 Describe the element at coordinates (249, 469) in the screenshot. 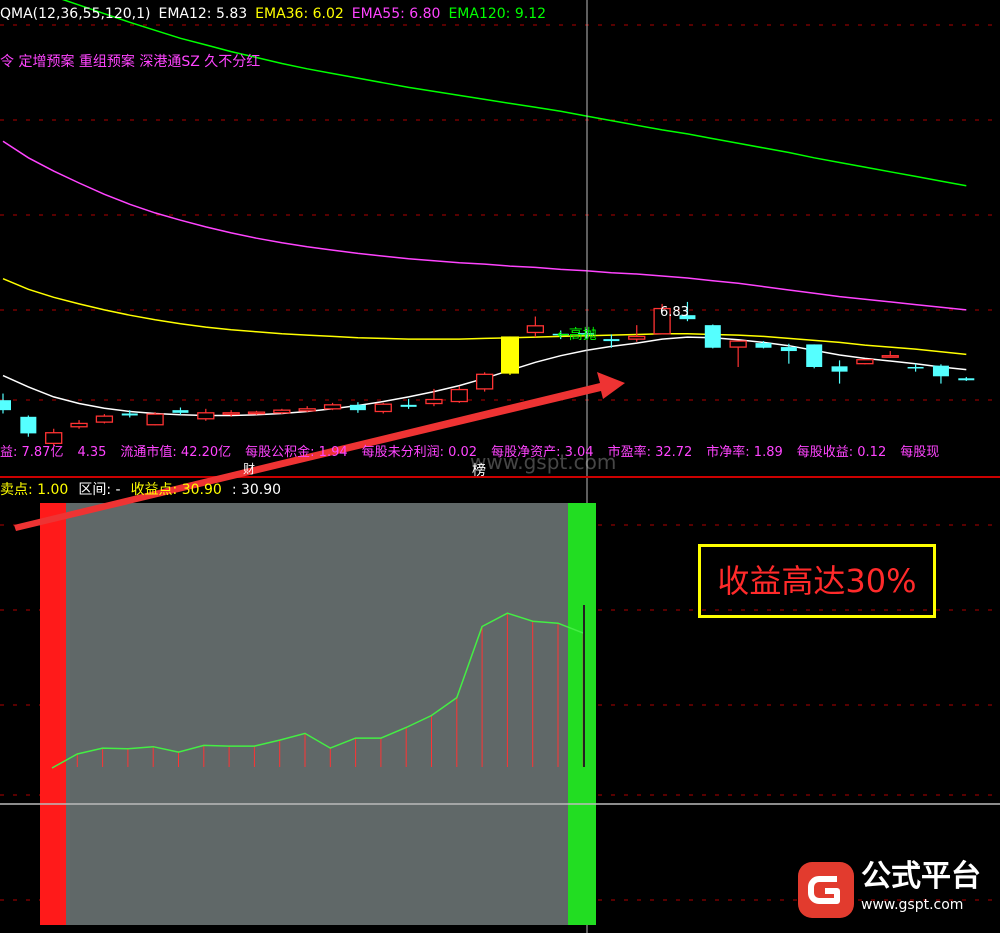

I see `signal-cai-label: 财` at that location.